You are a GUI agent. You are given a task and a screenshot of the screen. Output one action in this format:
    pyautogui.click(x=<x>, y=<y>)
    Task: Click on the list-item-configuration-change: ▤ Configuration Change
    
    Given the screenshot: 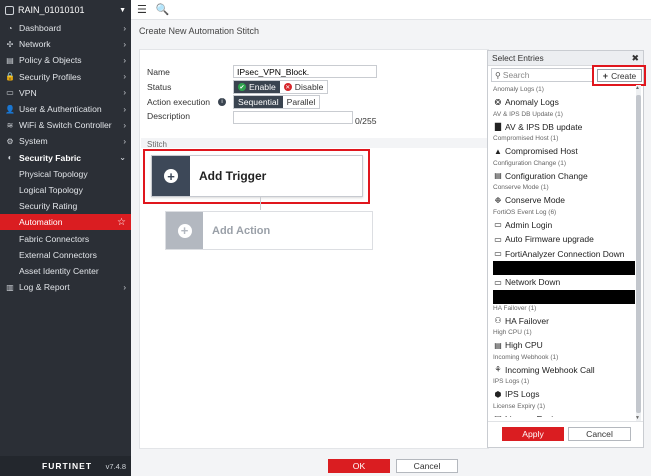 What is the action you would take?
    pyautogui.click(x=564, y=176)
    